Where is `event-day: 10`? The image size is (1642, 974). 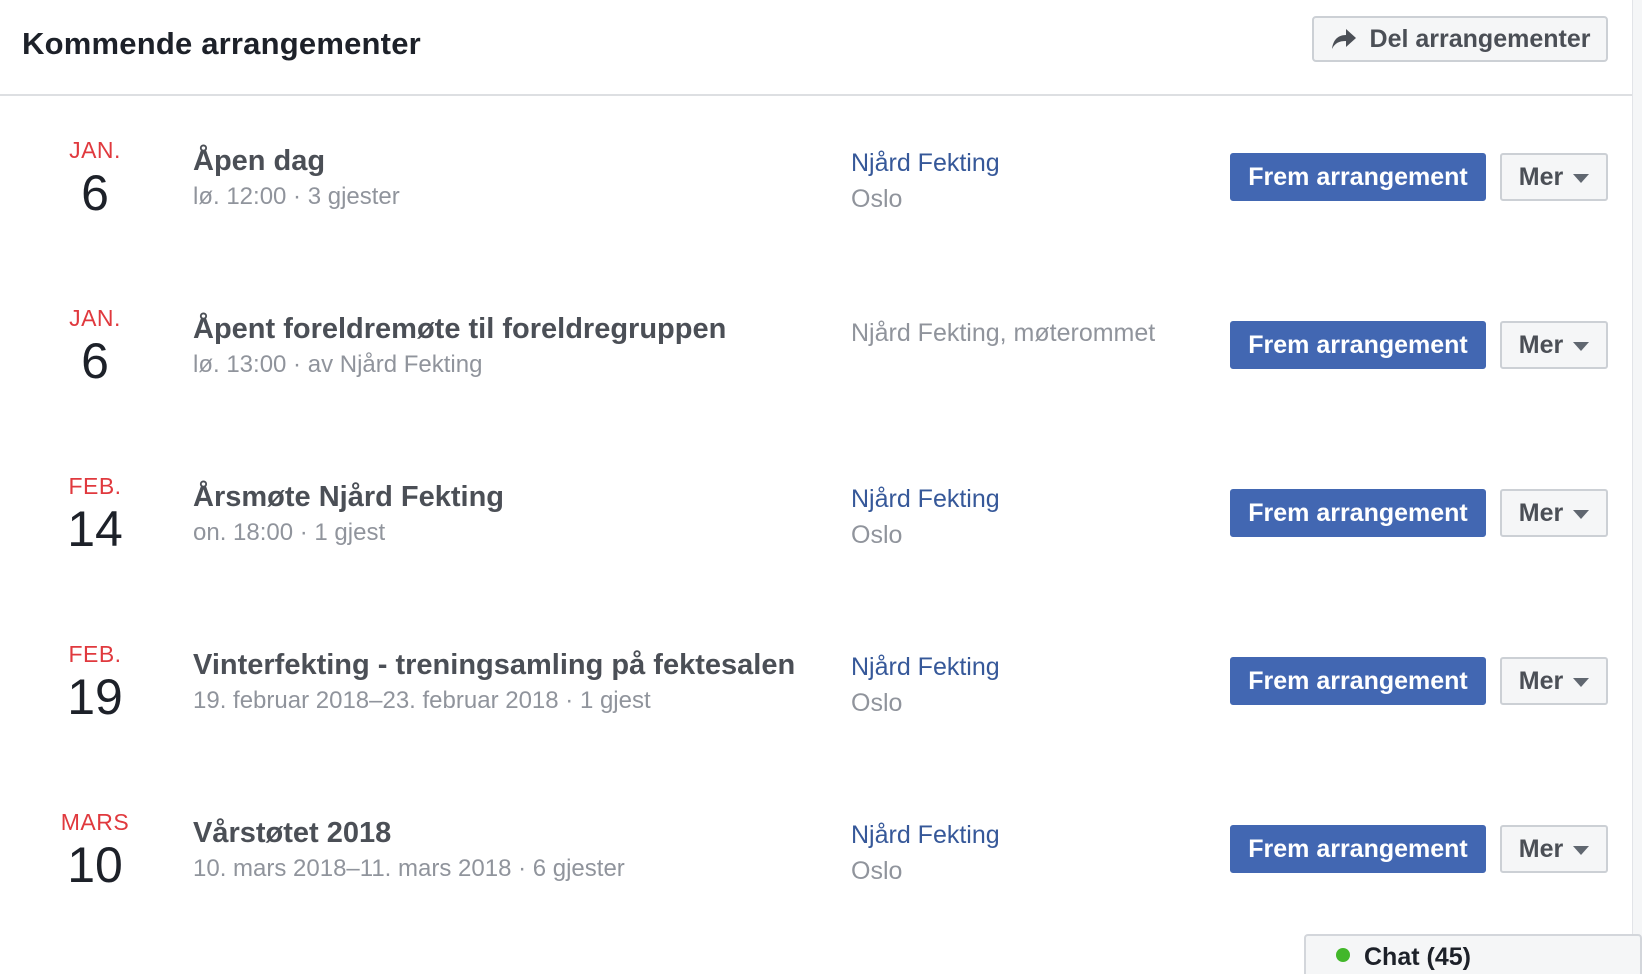 event-day: 10 is located at coordinates (95, 865).